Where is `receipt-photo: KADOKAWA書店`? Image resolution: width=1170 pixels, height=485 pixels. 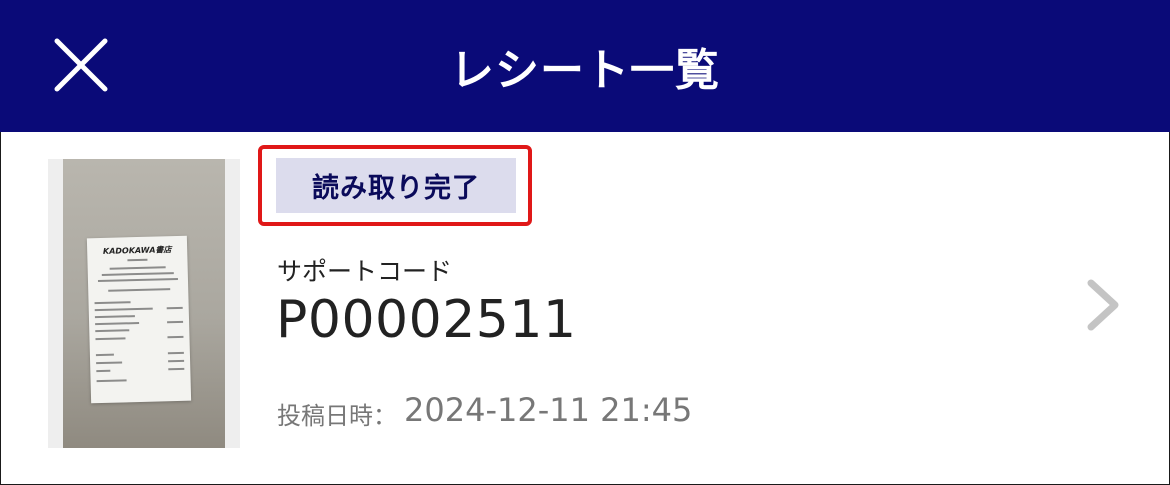 receipt-photo: KADOKAWA書店 is located at coordinates (144, 303).